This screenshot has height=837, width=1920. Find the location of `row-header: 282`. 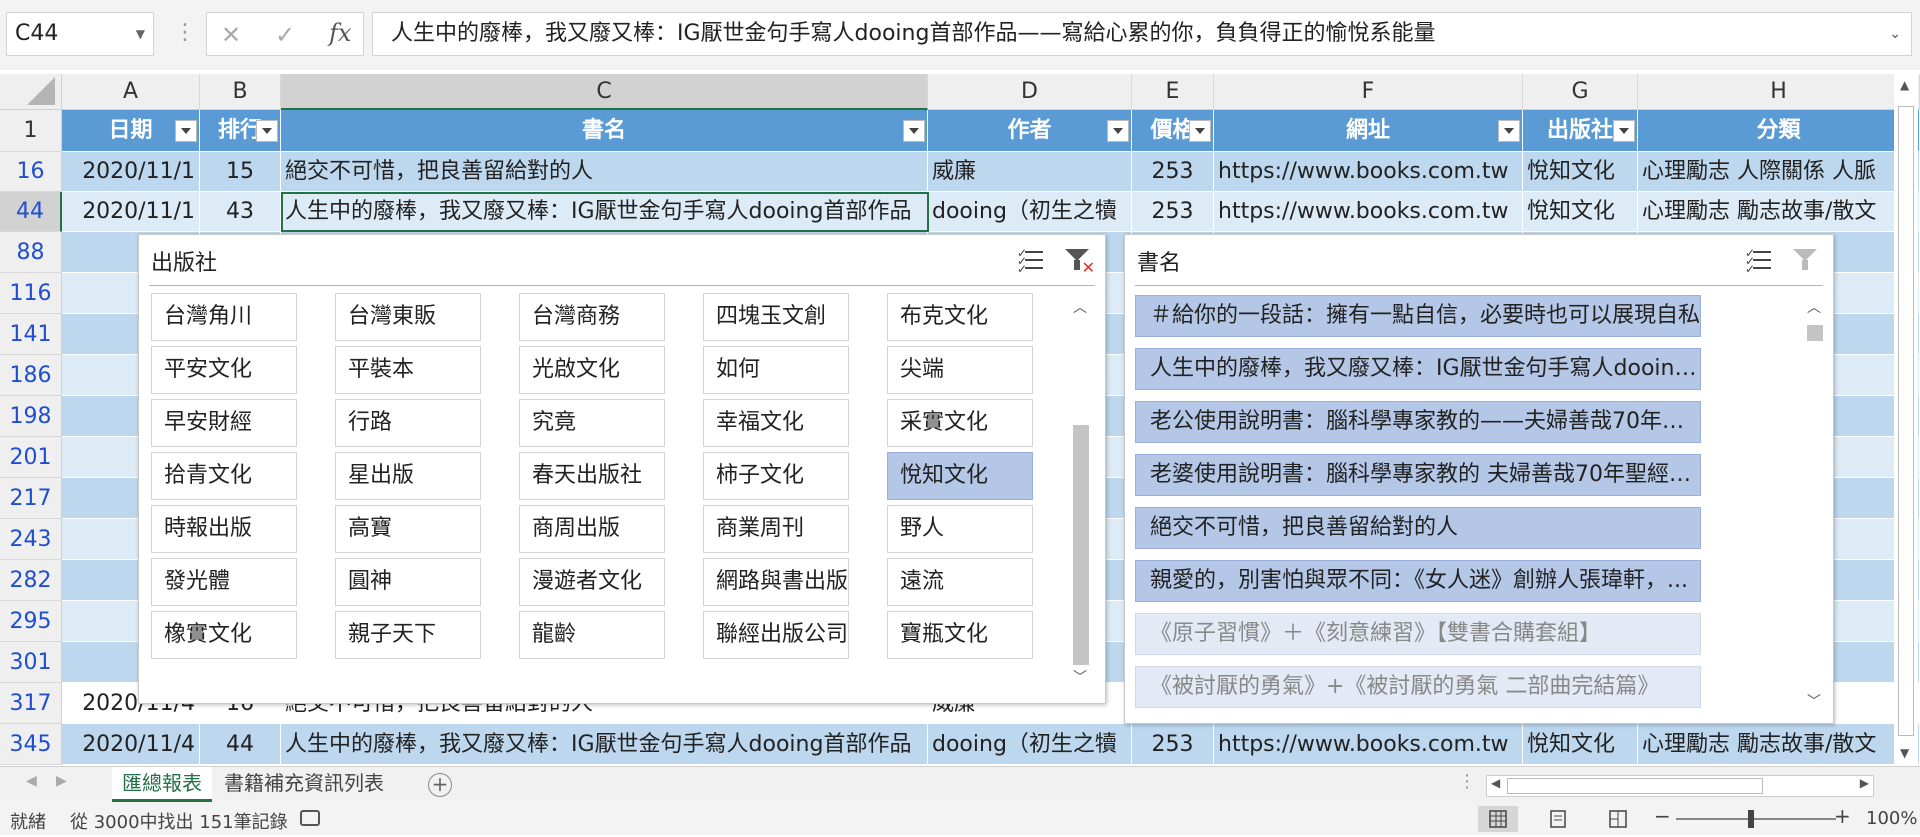

row-header: 282 is located at coordinates (31, 580).